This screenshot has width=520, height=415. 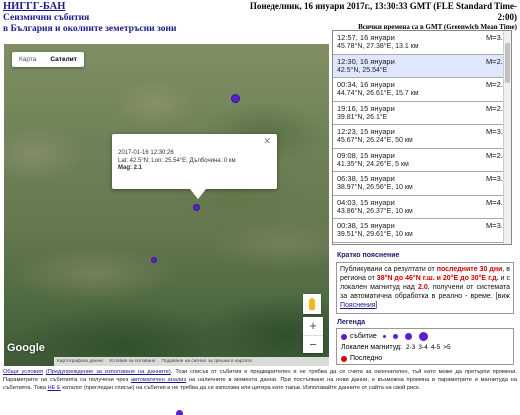 What do you see at coordinates (80, 361) in the screenshot?
I see `attribution-map-data: Картографски данни` at bounding box center [80, 361].